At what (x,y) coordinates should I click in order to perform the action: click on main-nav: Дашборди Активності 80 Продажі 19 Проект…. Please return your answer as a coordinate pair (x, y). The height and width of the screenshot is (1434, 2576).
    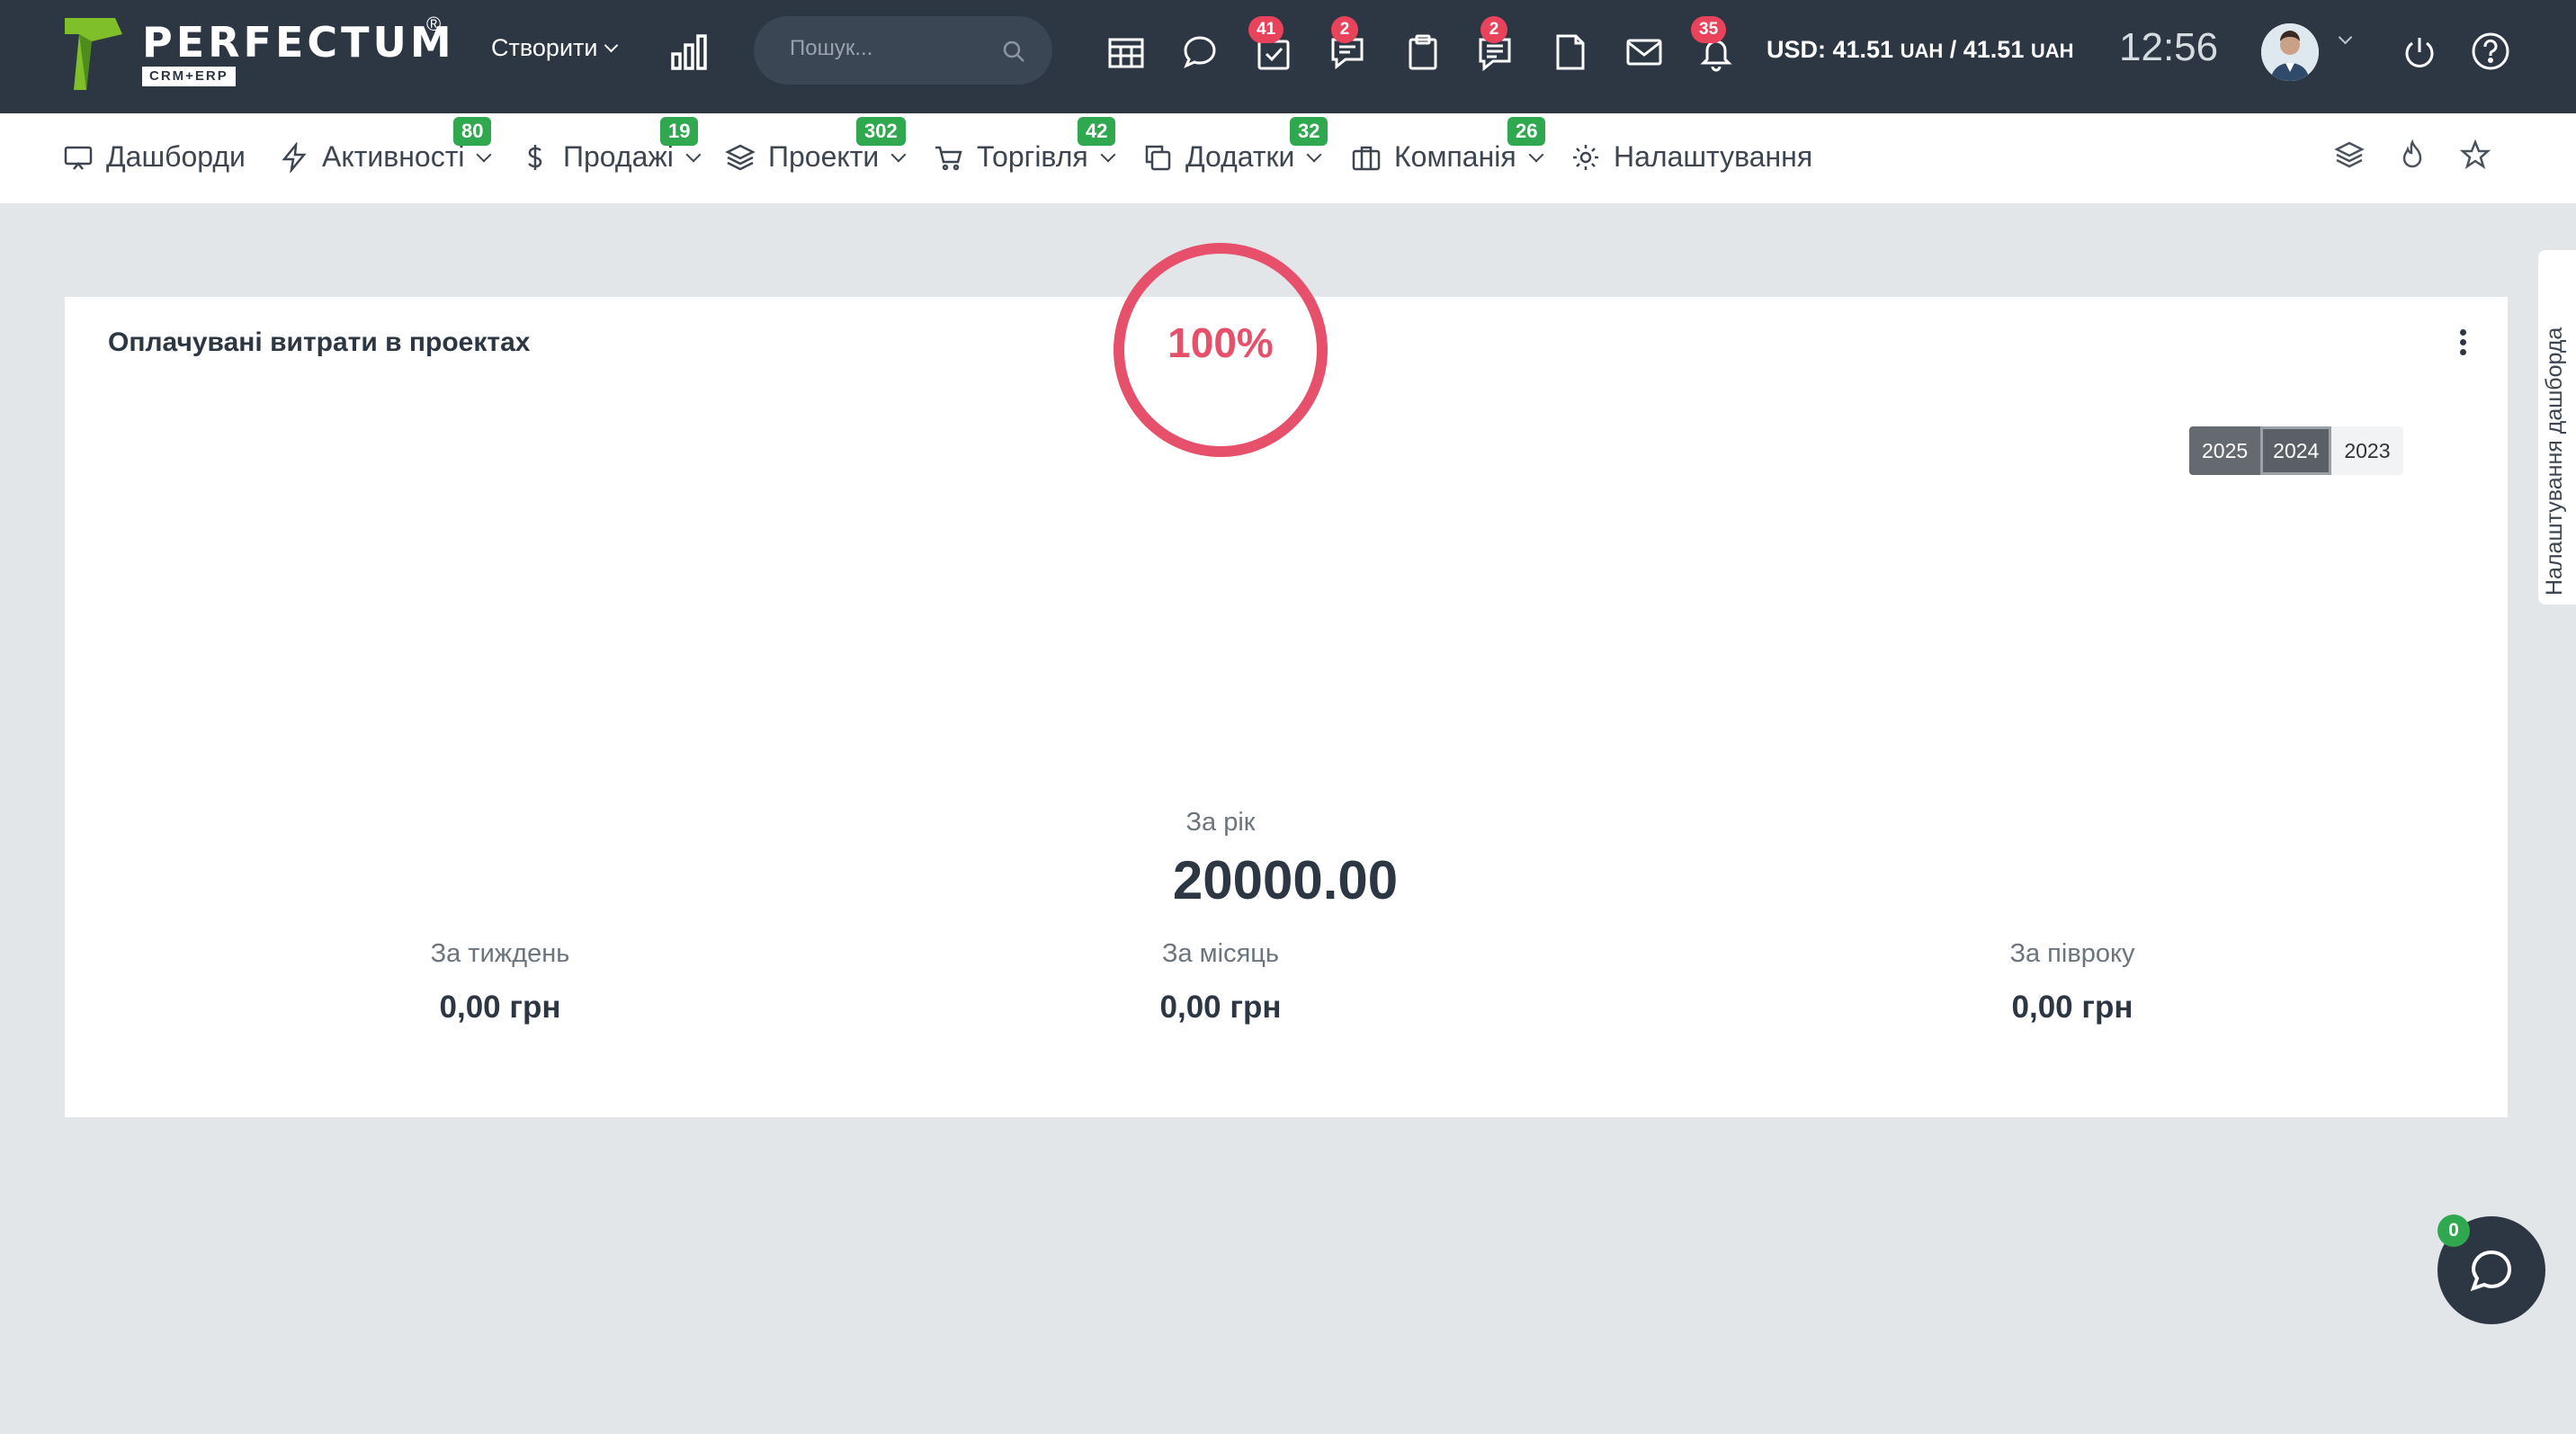
    Looking at the image, I should click on (1288, 158).